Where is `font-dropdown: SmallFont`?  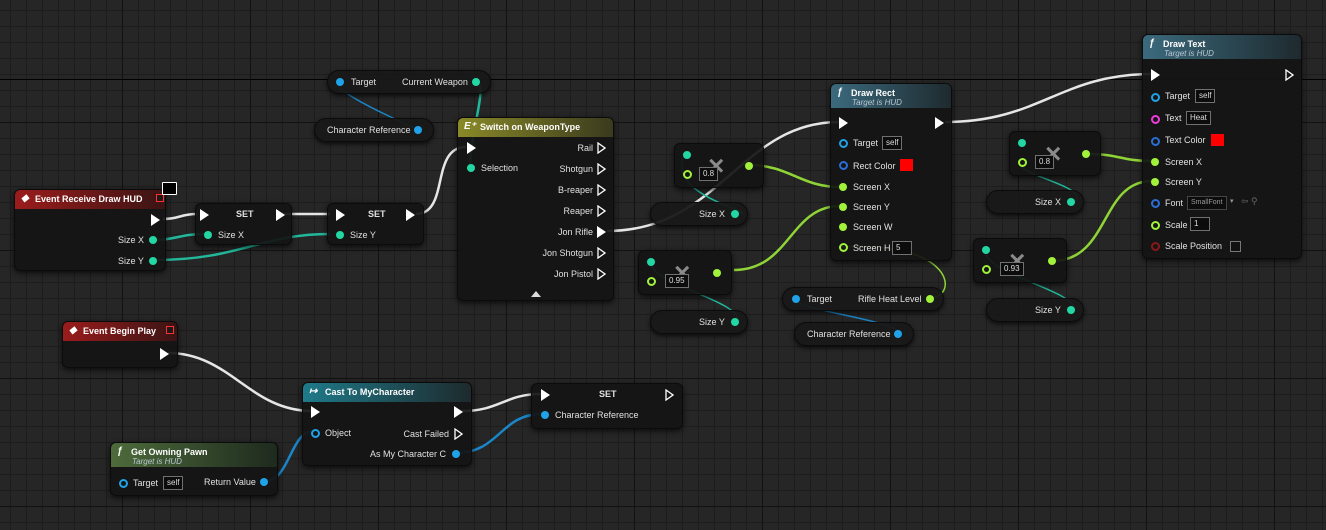 font-dropdown: SmallFont is located at coordinates (1207, 203).